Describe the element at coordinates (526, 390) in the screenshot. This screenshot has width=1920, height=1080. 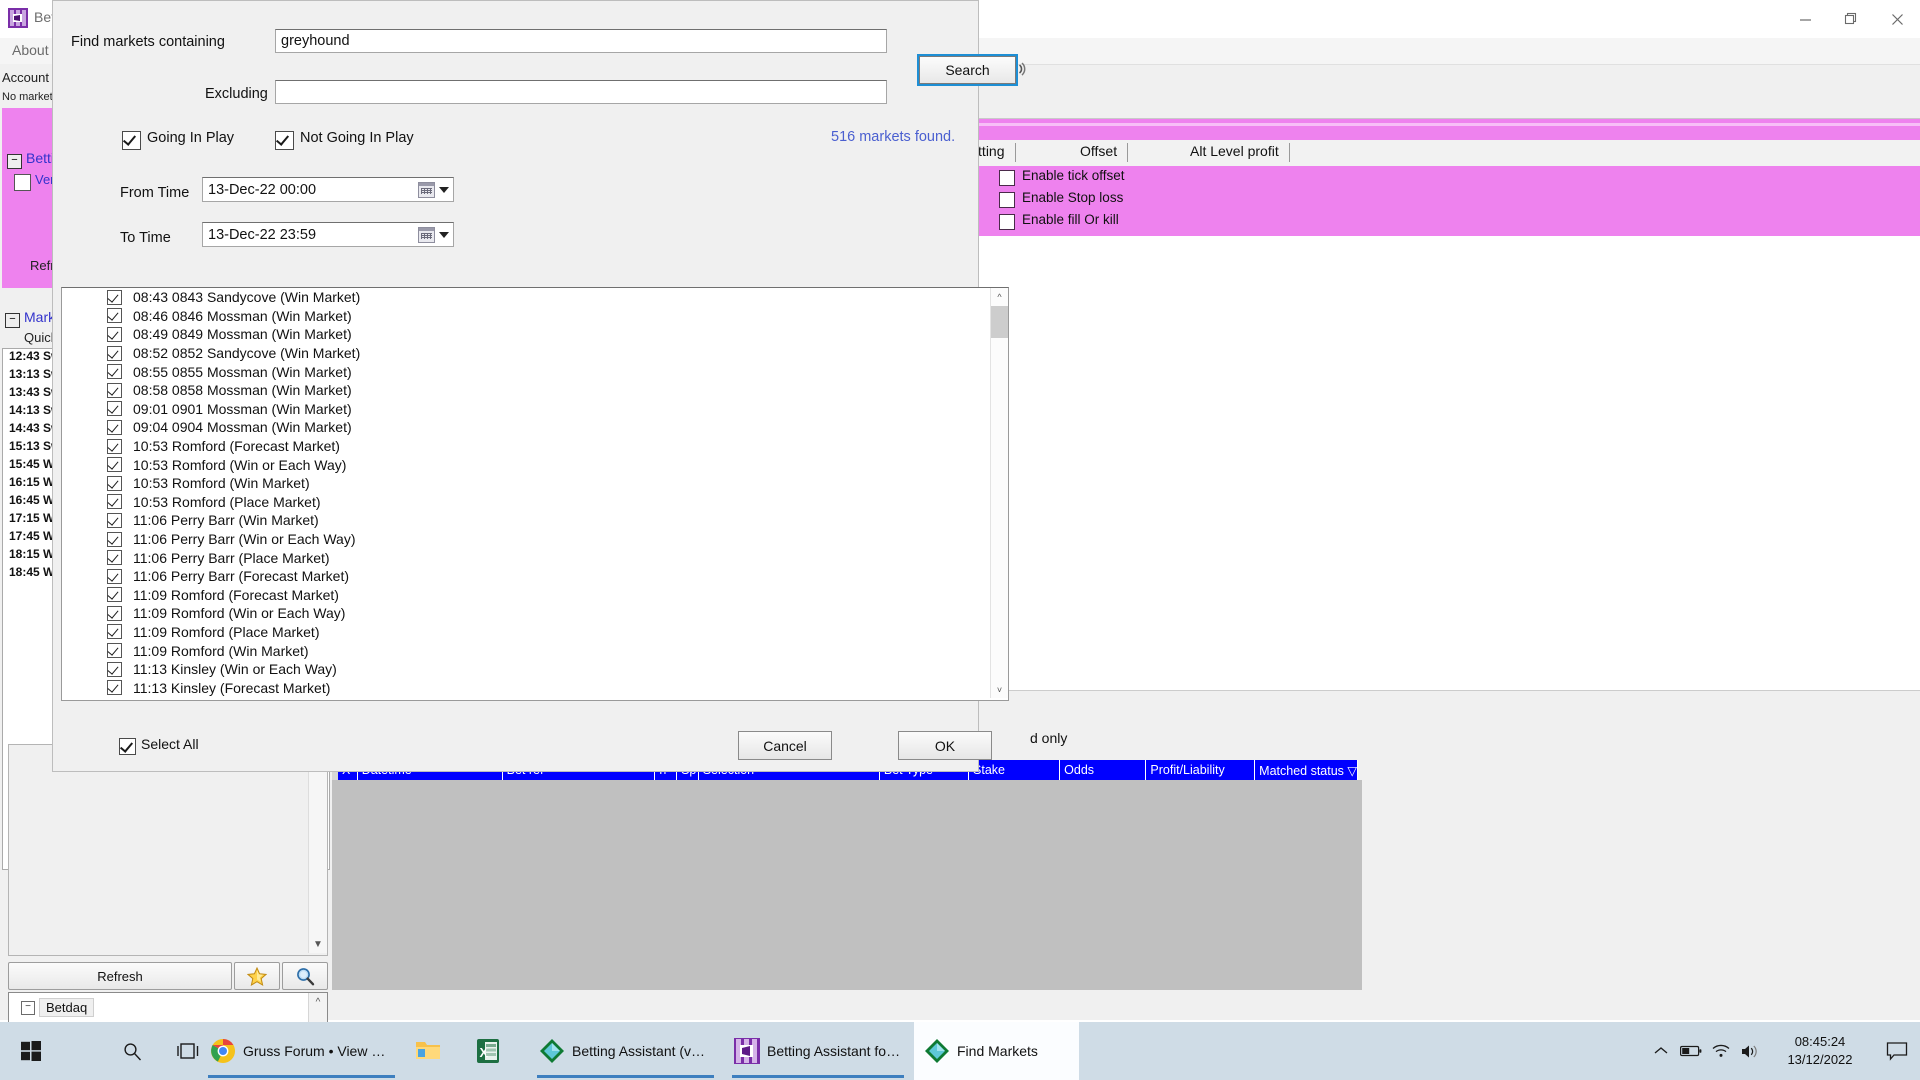
I see `market-list-item: 08:58 0858 Mossman (Win Market)` at that location.